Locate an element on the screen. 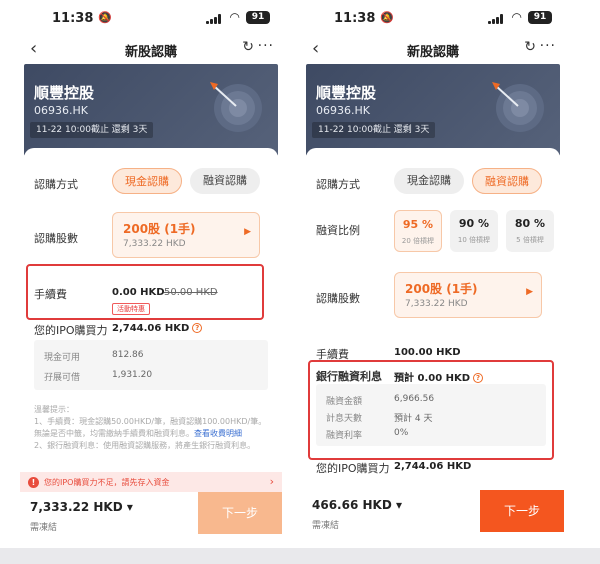 The height and width of the screenshot is (564, 600). ratio-leverage: 10 倍槓桿 is located at coordinates (474, 240).